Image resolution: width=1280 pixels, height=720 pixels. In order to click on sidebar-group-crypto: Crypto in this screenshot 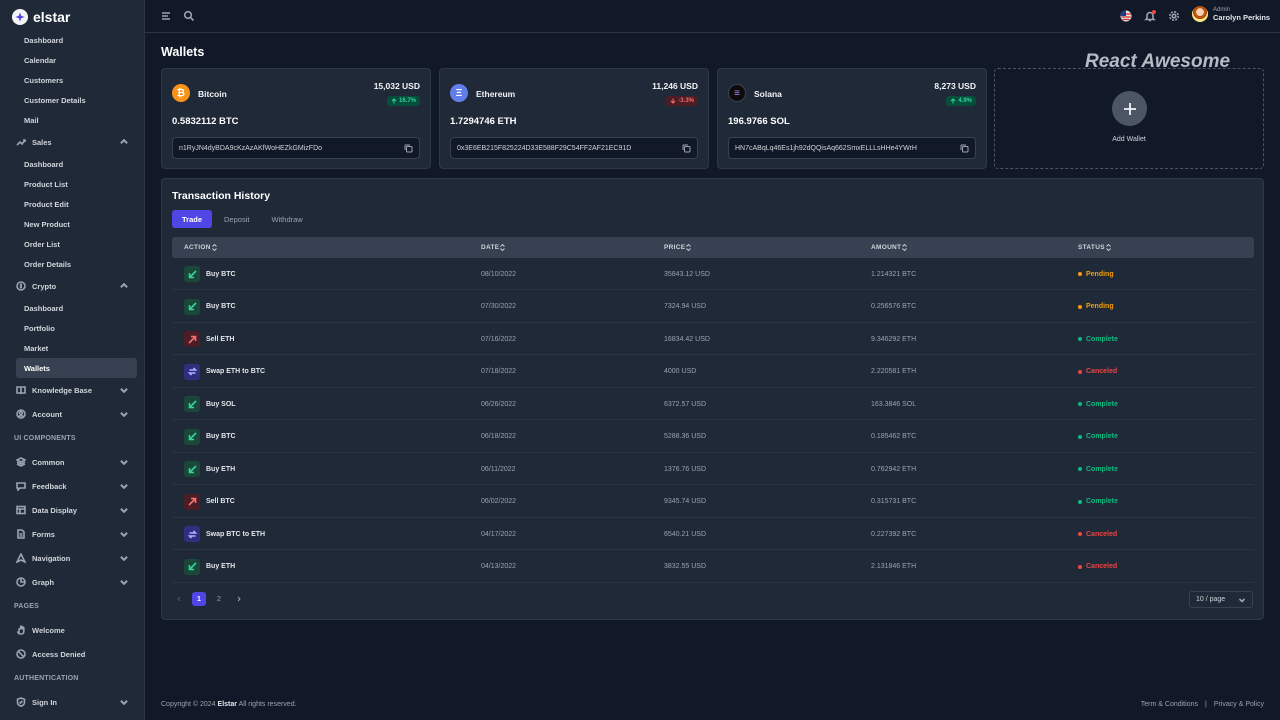, I will do `click(72, 286)`.